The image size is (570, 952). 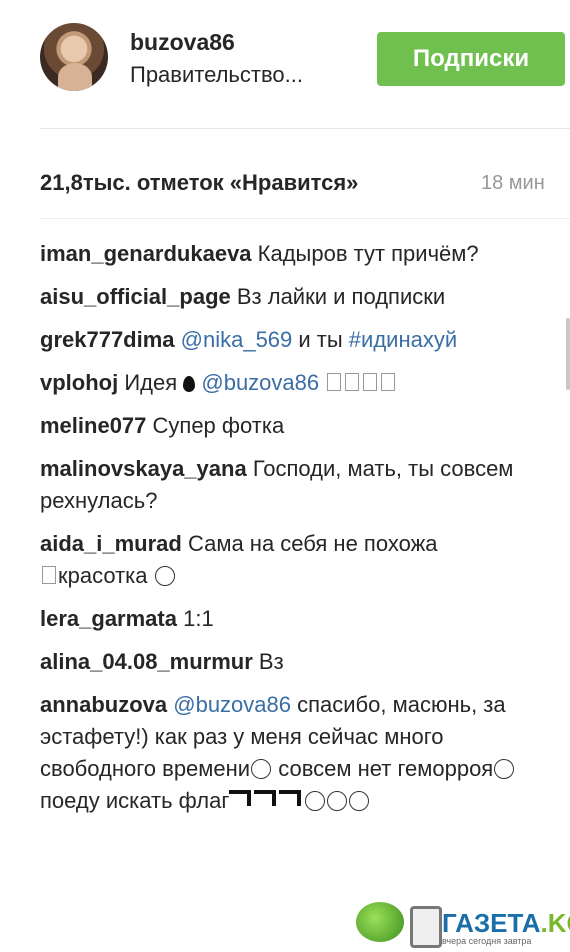 I want to click on globe-icon, so click(x=380, y=922).